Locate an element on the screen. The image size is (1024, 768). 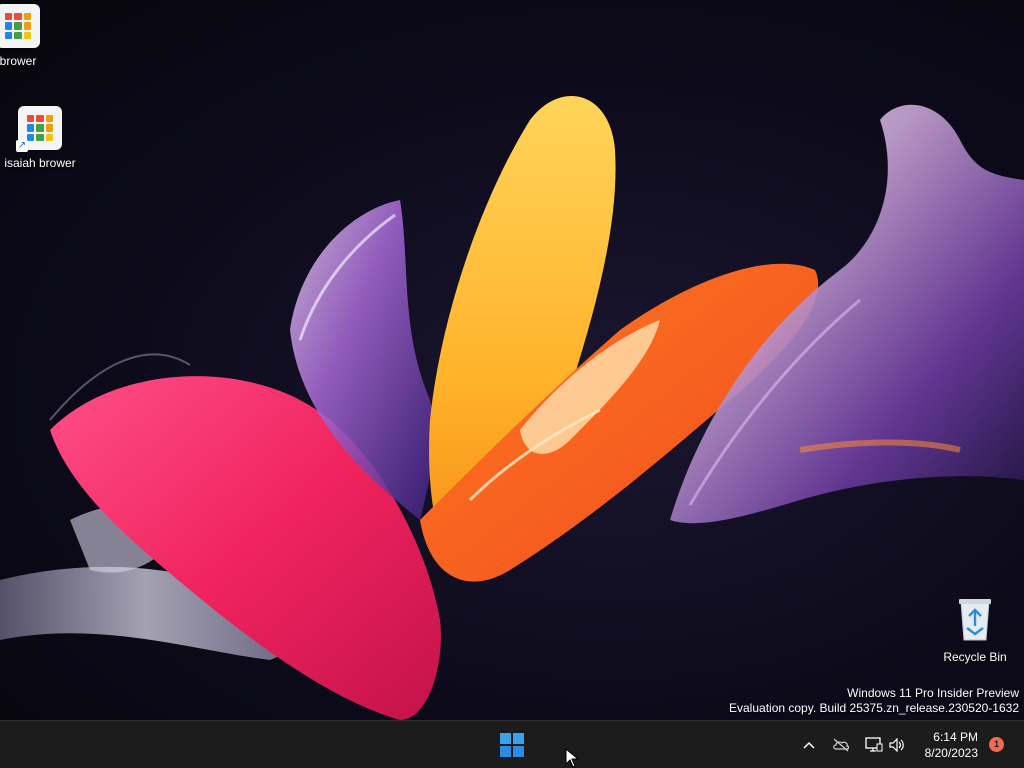
onedrive-button is located at coordinates (841, 745).